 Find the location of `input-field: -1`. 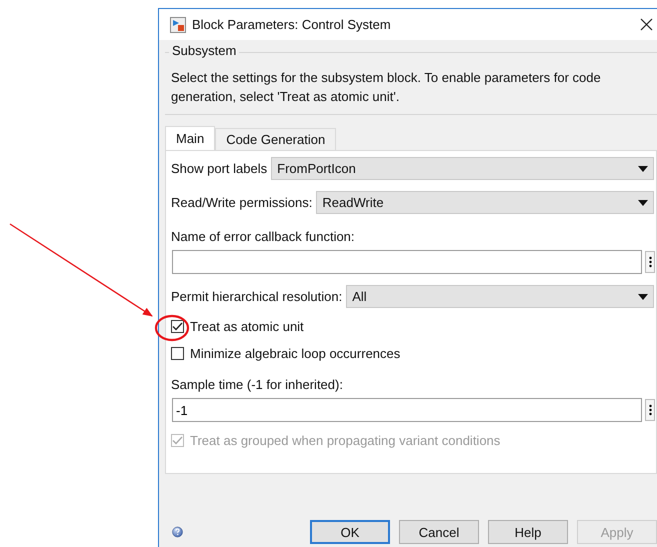

input-field: -1 is located at coordinates (407, 410).